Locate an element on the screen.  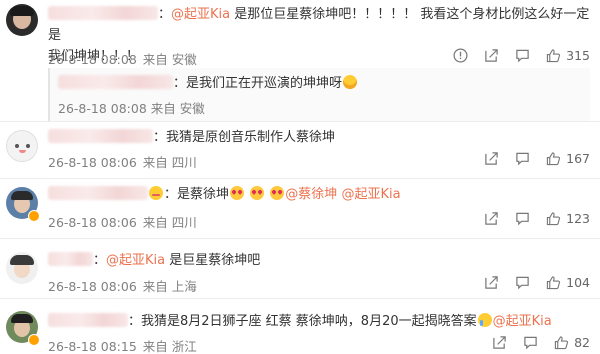
like-button: 123 is located at coordinates (568, 218).